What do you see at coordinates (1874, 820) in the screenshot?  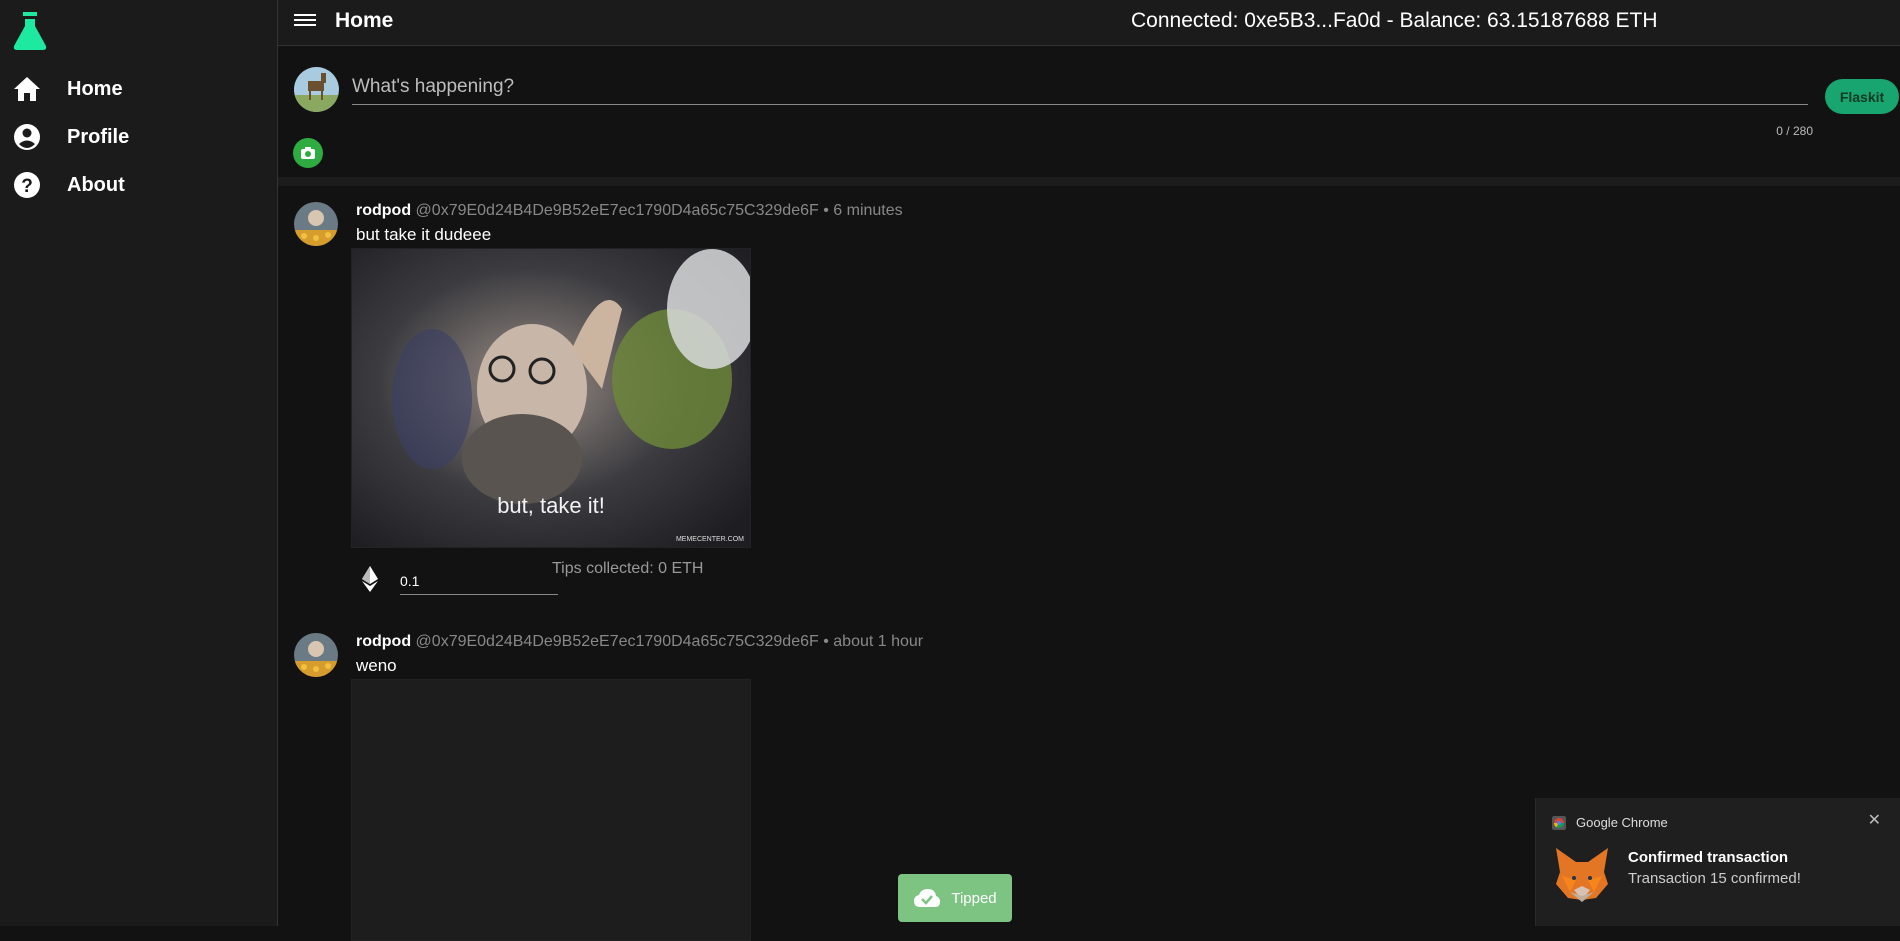 I see `close-icon: ✕` at bounding box center [1874, 820].